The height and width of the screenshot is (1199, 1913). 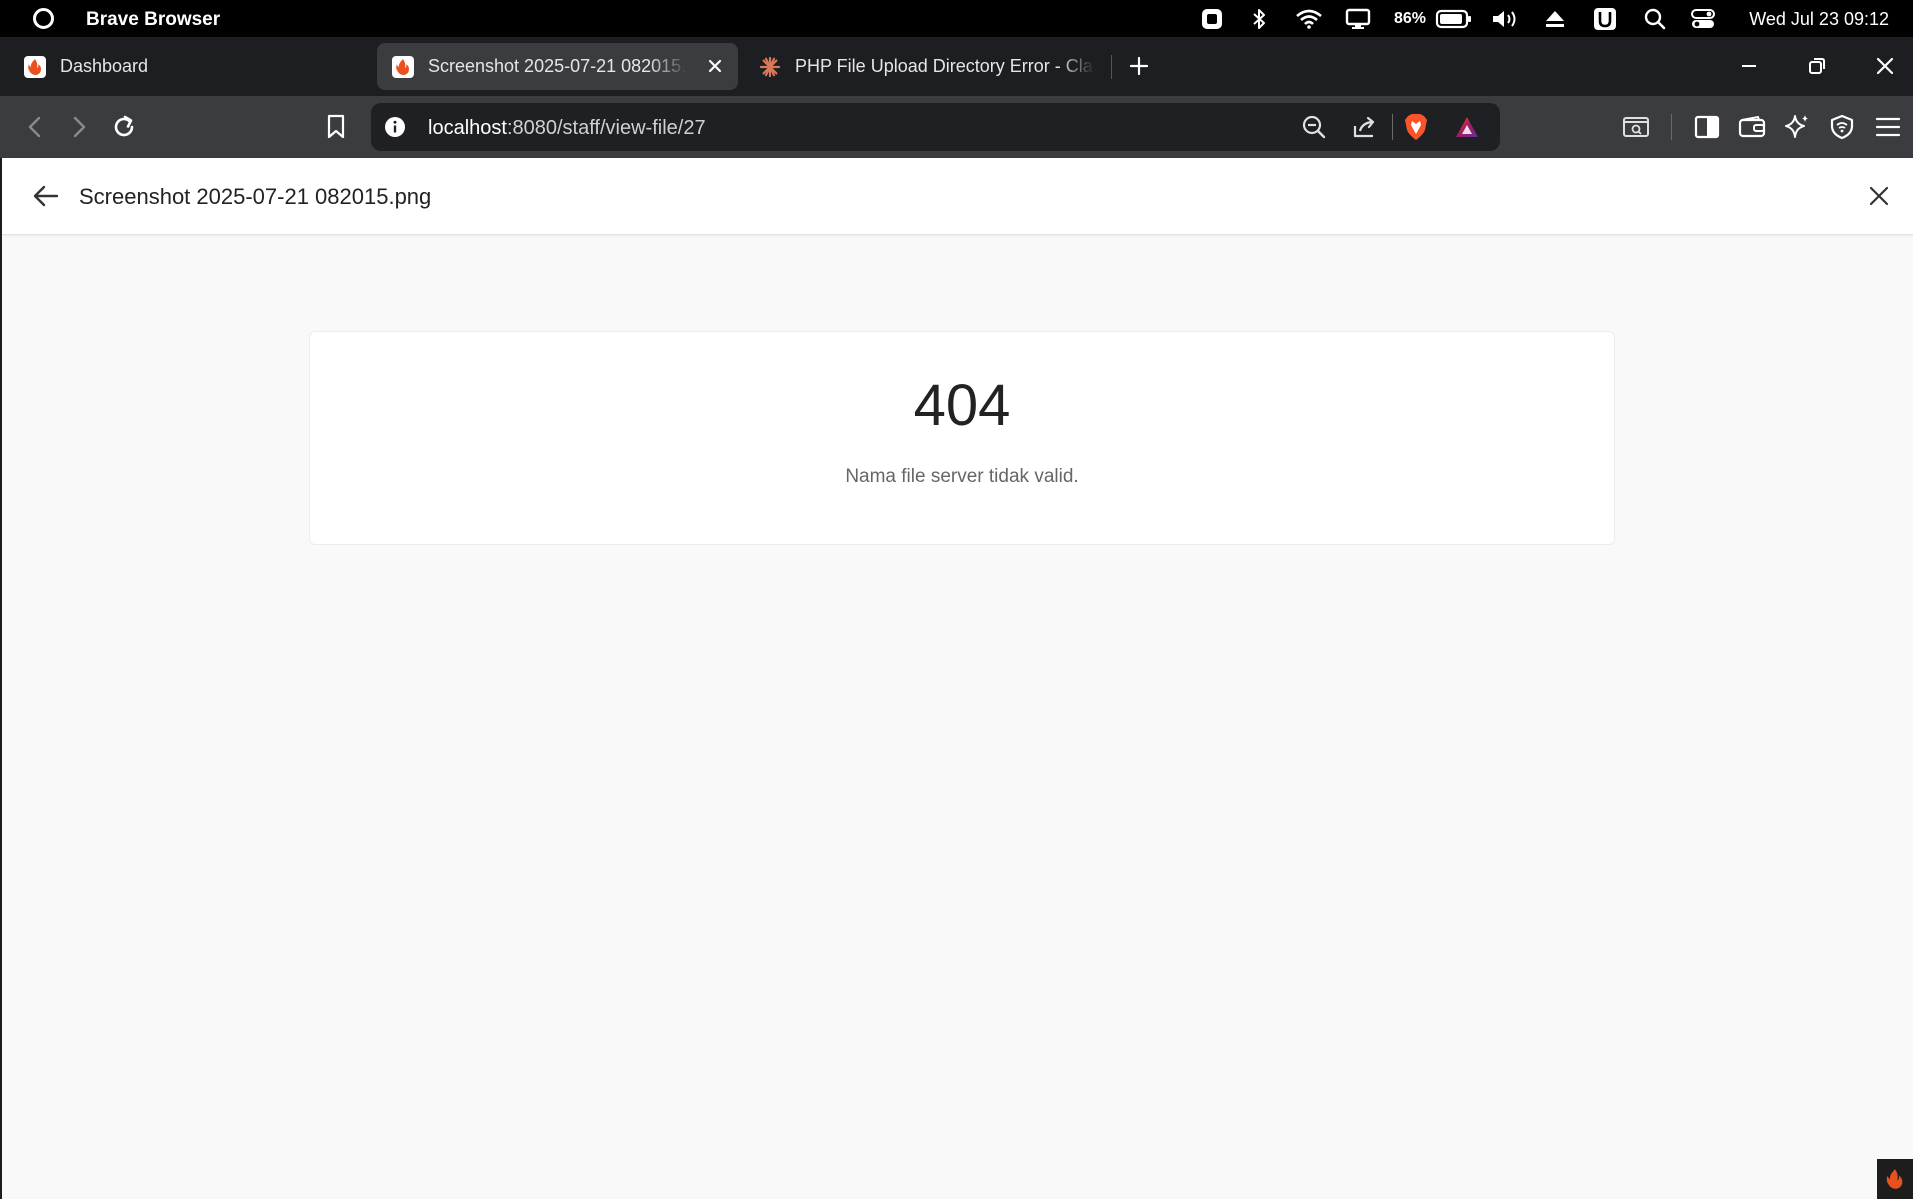 I want to click on control-center-icon, so click(x=1703, y=18).